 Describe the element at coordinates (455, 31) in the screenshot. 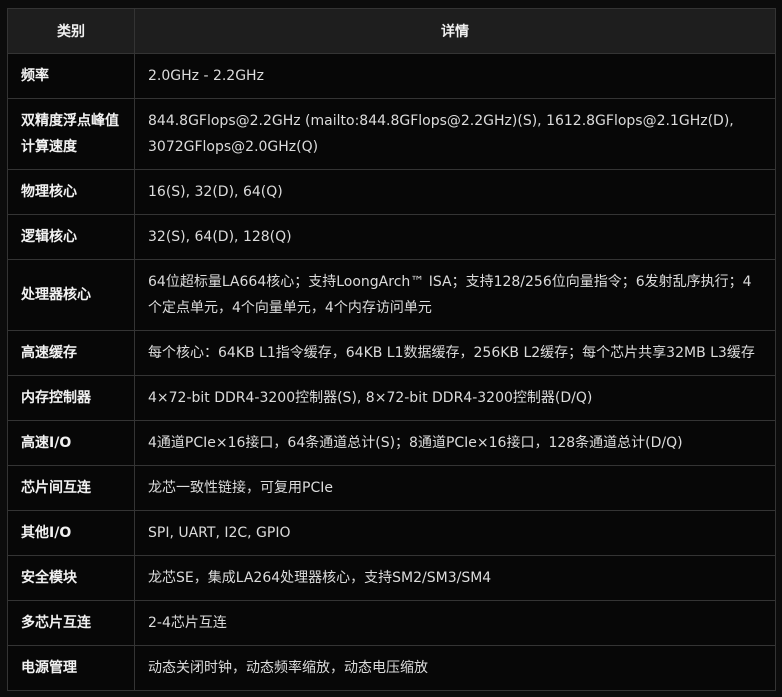

I see `header-details: 详情` at that location.